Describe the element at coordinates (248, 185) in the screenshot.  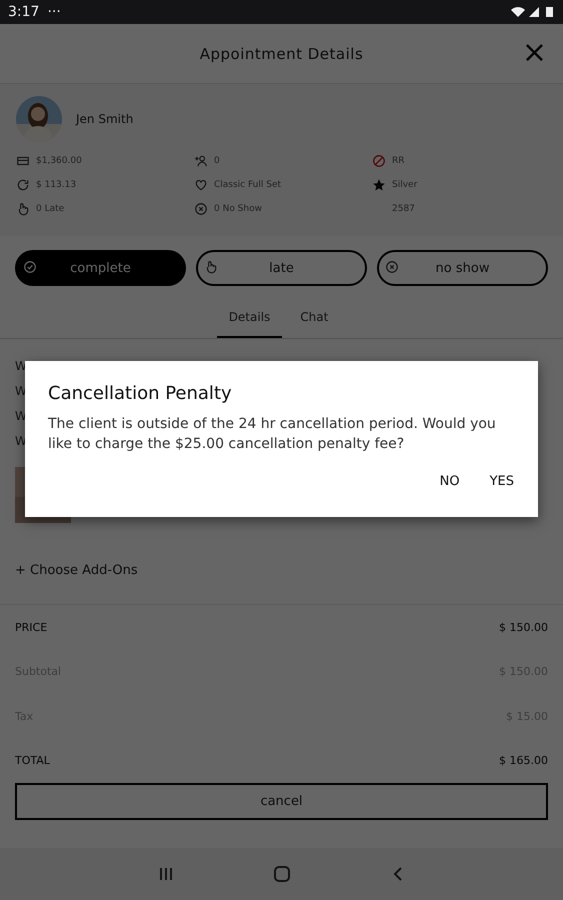
I see `client-stat: Classic Full Set` at that location.